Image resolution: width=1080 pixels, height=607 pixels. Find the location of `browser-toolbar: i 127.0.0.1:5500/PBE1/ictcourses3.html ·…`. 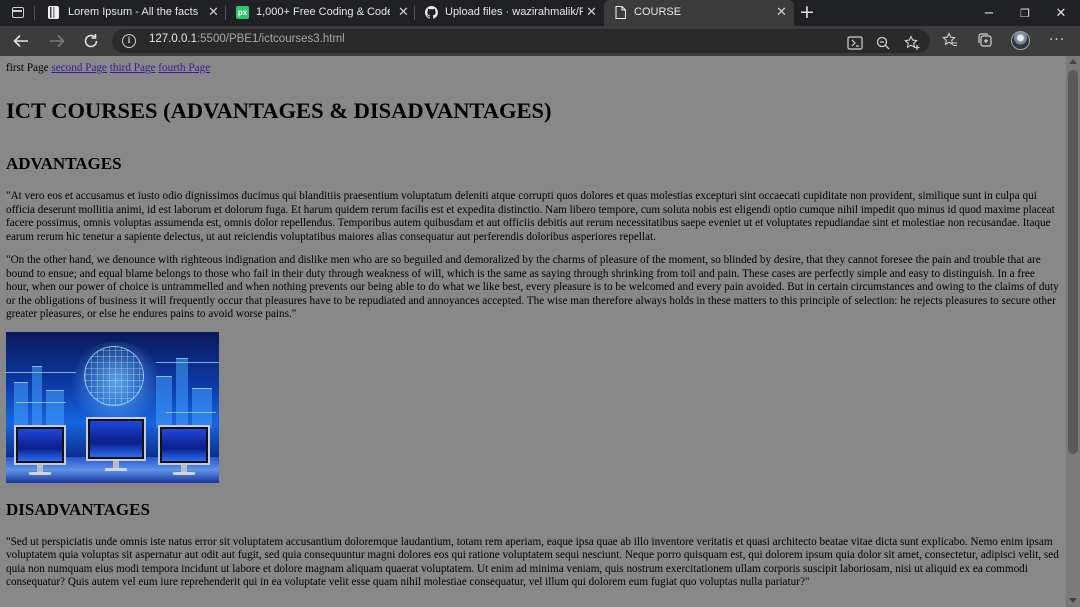

browser-toolbar: i 127.0.0.1:5500/PBE1/ictcourses3.html ·… is located at coordinates (540, 41).